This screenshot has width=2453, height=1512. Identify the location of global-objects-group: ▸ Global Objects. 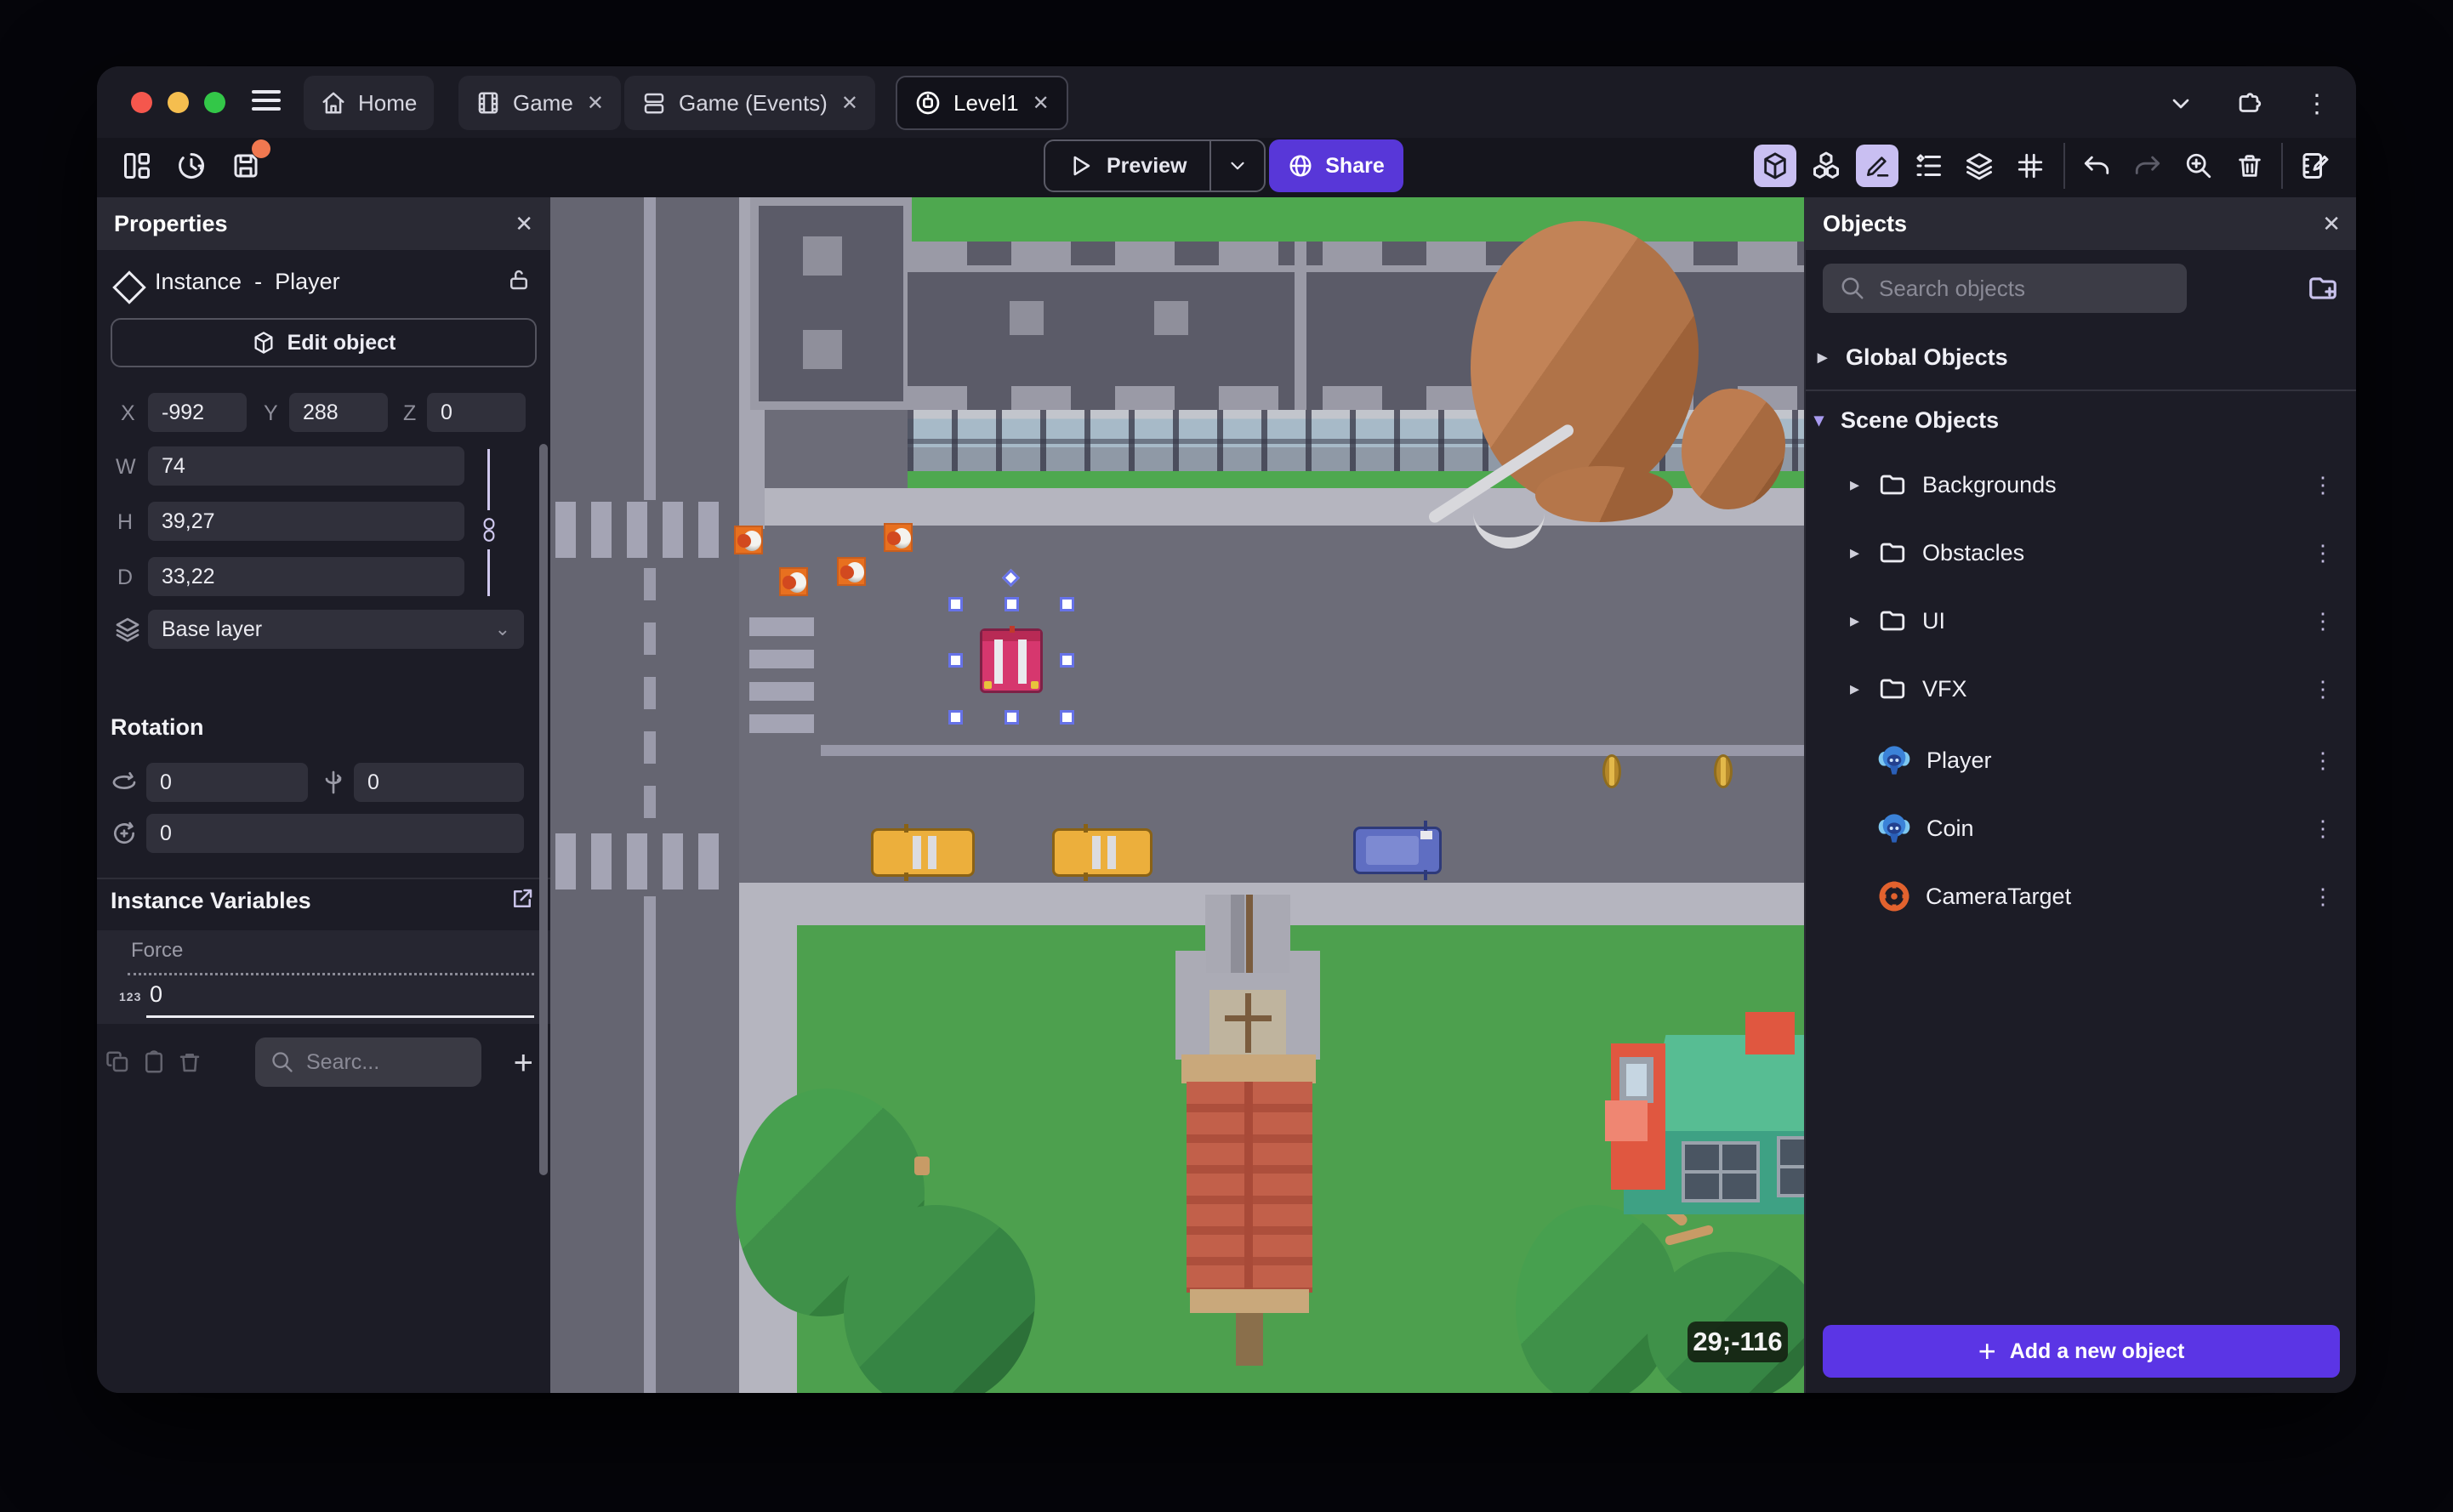
(2081, 357).